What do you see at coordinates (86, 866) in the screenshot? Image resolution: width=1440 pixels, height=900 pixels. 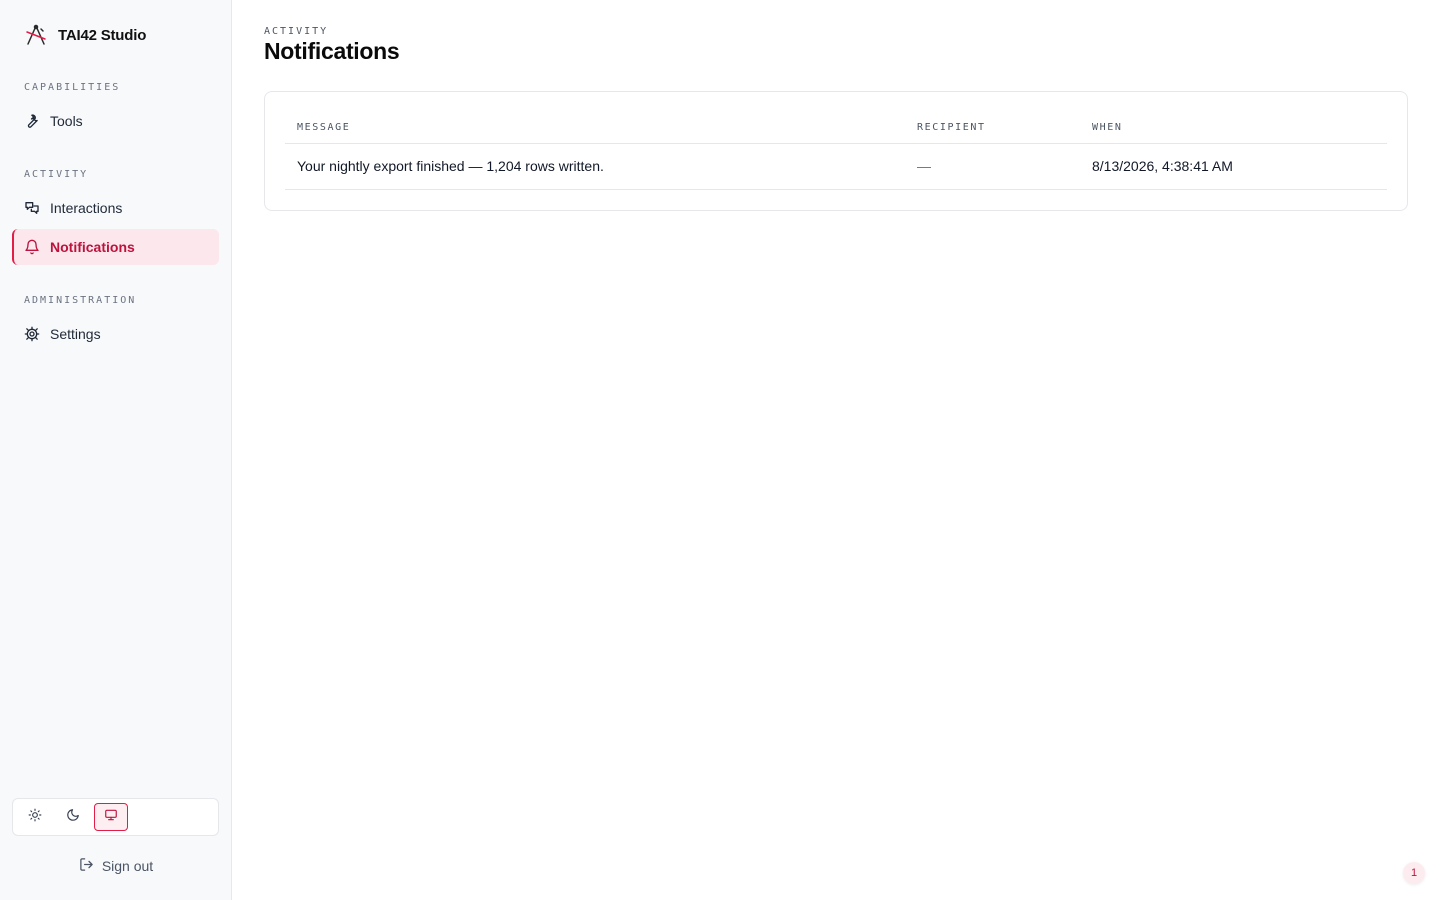 I see `sign-out-icon` at bounding box center [86, 866].